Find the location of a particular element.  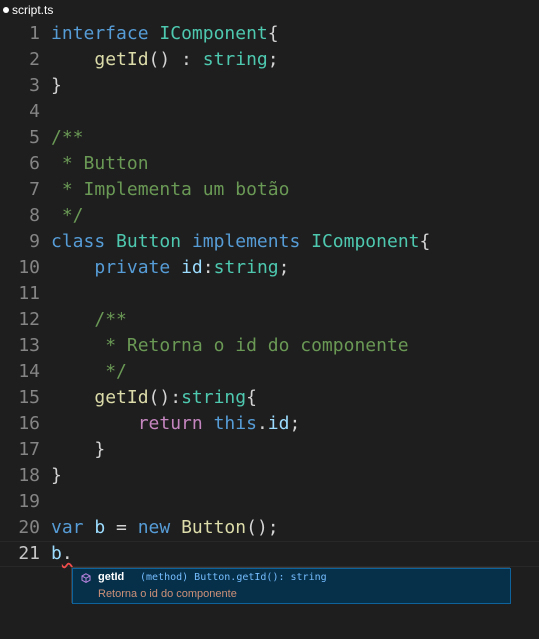

code-line: 7 * Implementa um botão is located at coordinates (269, 190).